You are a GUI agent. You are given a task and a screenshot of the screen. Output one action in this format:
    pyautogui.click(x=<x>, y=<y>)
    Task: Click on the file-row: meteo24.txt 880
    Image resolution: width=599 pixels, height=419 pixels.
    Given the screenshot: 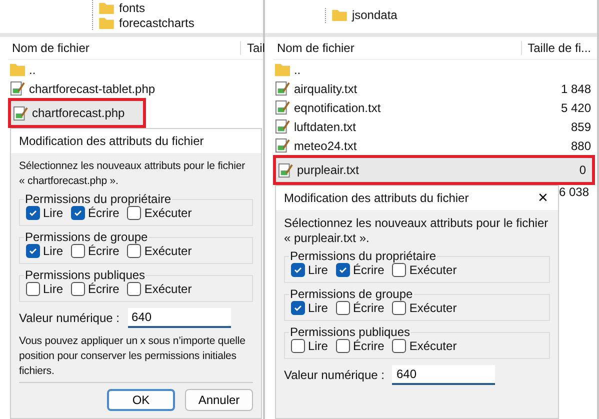 What is the action you would take?
    pyautogui.click(x=434, y=145)
    